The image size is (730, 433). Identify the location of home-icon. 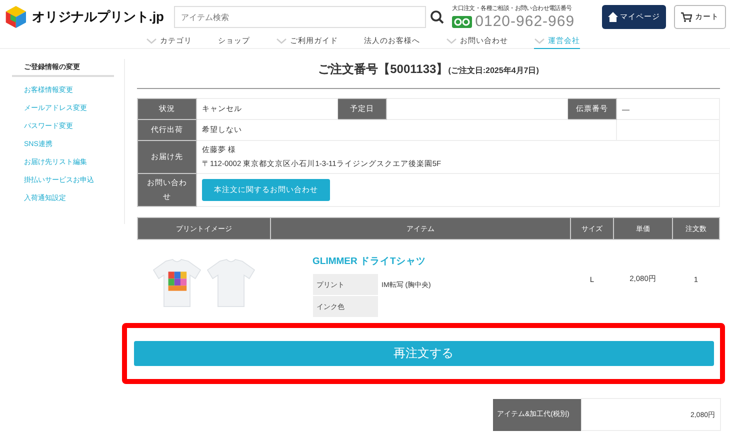
(613, 17).